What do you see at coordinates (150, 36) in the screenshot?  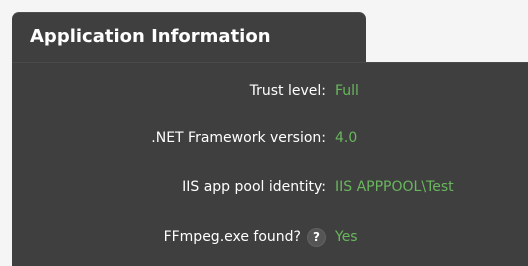 I see `application-information-title: Application Information` at bounding box center [150, 36].